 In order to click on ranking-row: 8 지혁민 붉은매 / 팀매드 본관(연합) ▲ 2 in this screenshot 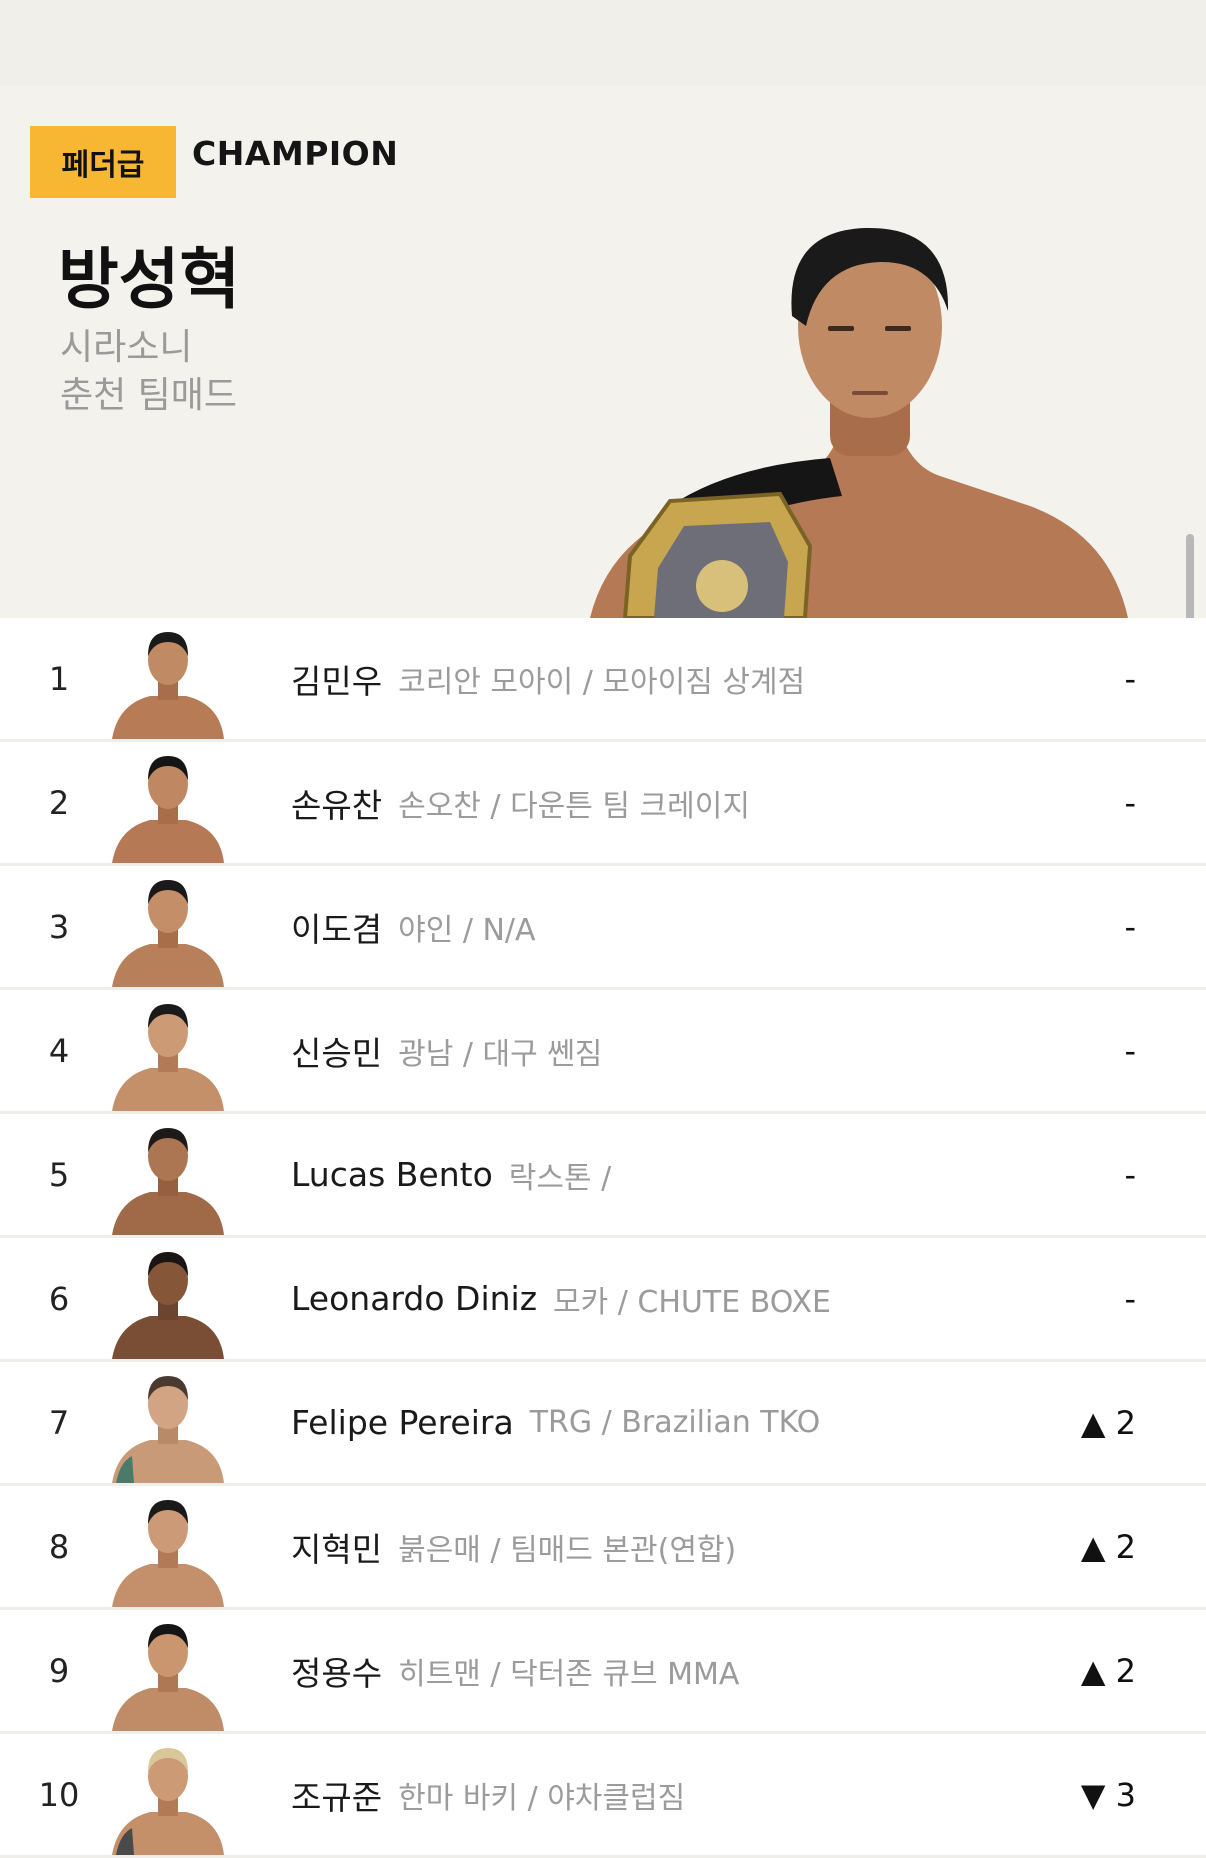, I will do `click(603, 1548)`.